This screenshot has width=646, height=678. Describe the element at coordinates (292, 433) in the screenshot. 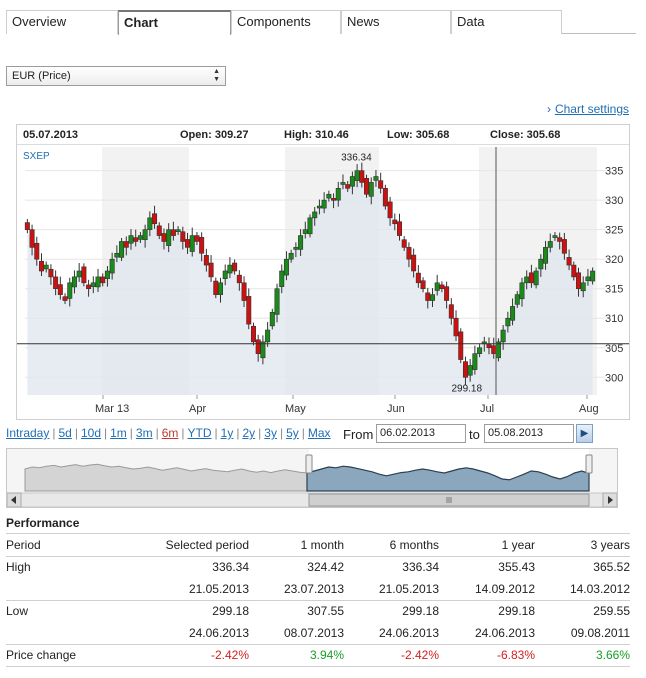

I see `range-link-5y: 5y` at that location.